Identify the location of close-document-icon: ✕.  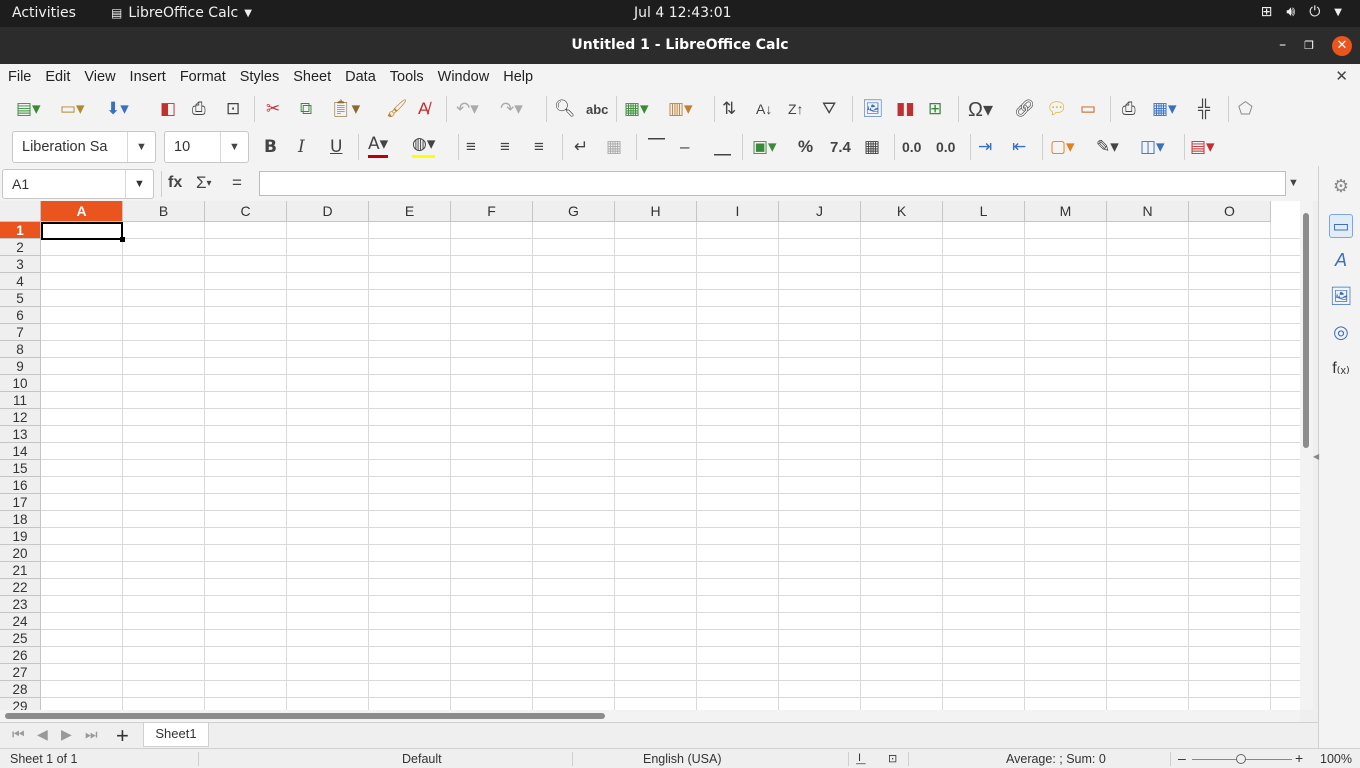
(1341, 76).